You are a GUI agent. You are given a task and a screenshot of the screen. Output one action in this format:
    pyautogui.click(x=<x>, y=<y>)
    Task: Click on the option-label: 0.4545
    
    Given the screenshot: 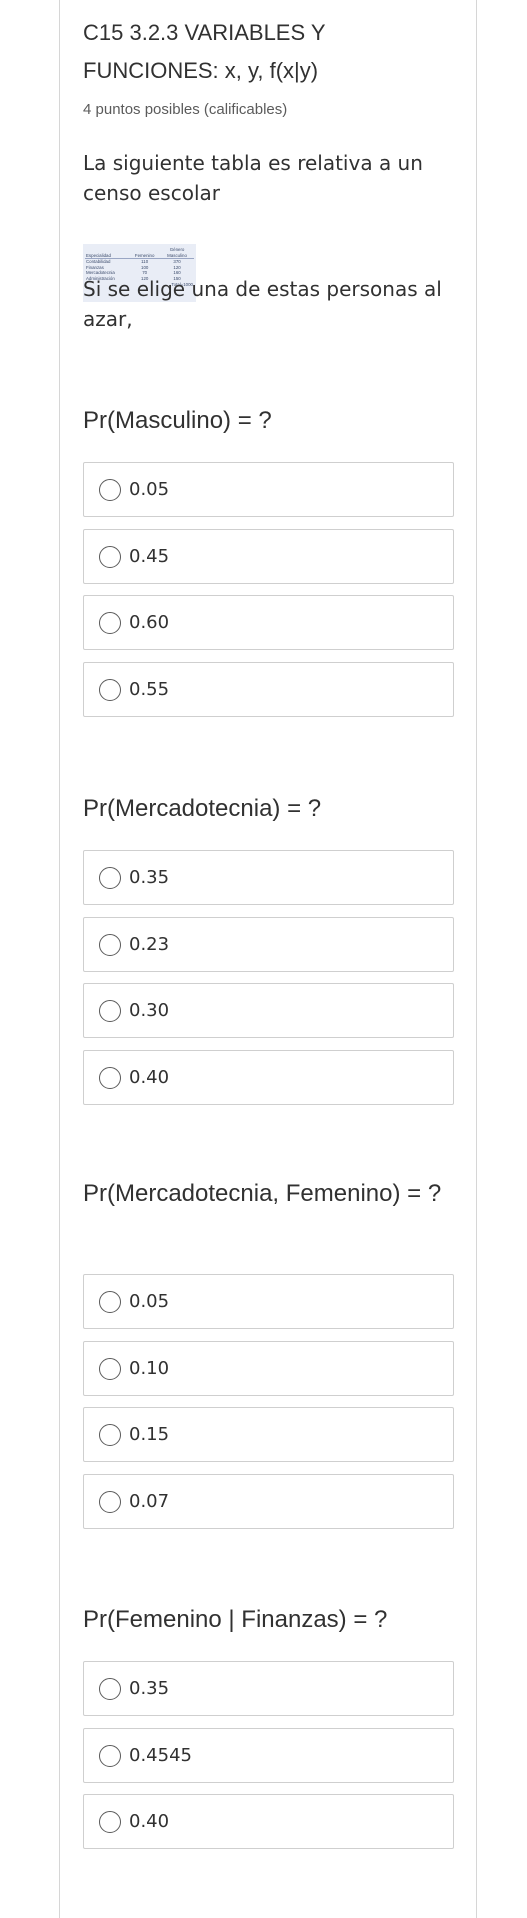 What is the action you would take?
    pyautogui.click(x=160, y=1755)
    